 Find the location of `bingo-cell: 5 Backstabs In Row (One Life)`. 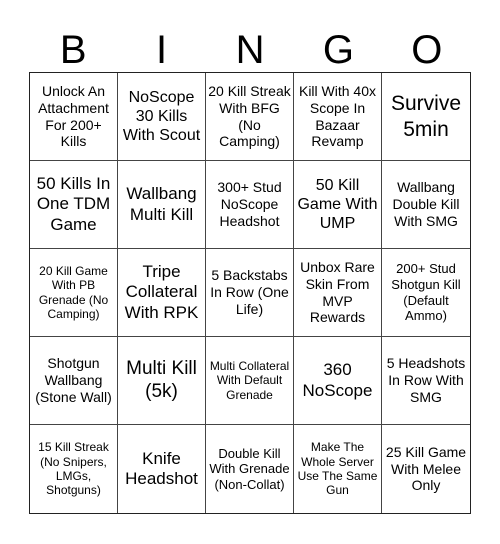

bingo-cell: 5 Backstabs In Row (One Life) is located at coordinates (250, 293).